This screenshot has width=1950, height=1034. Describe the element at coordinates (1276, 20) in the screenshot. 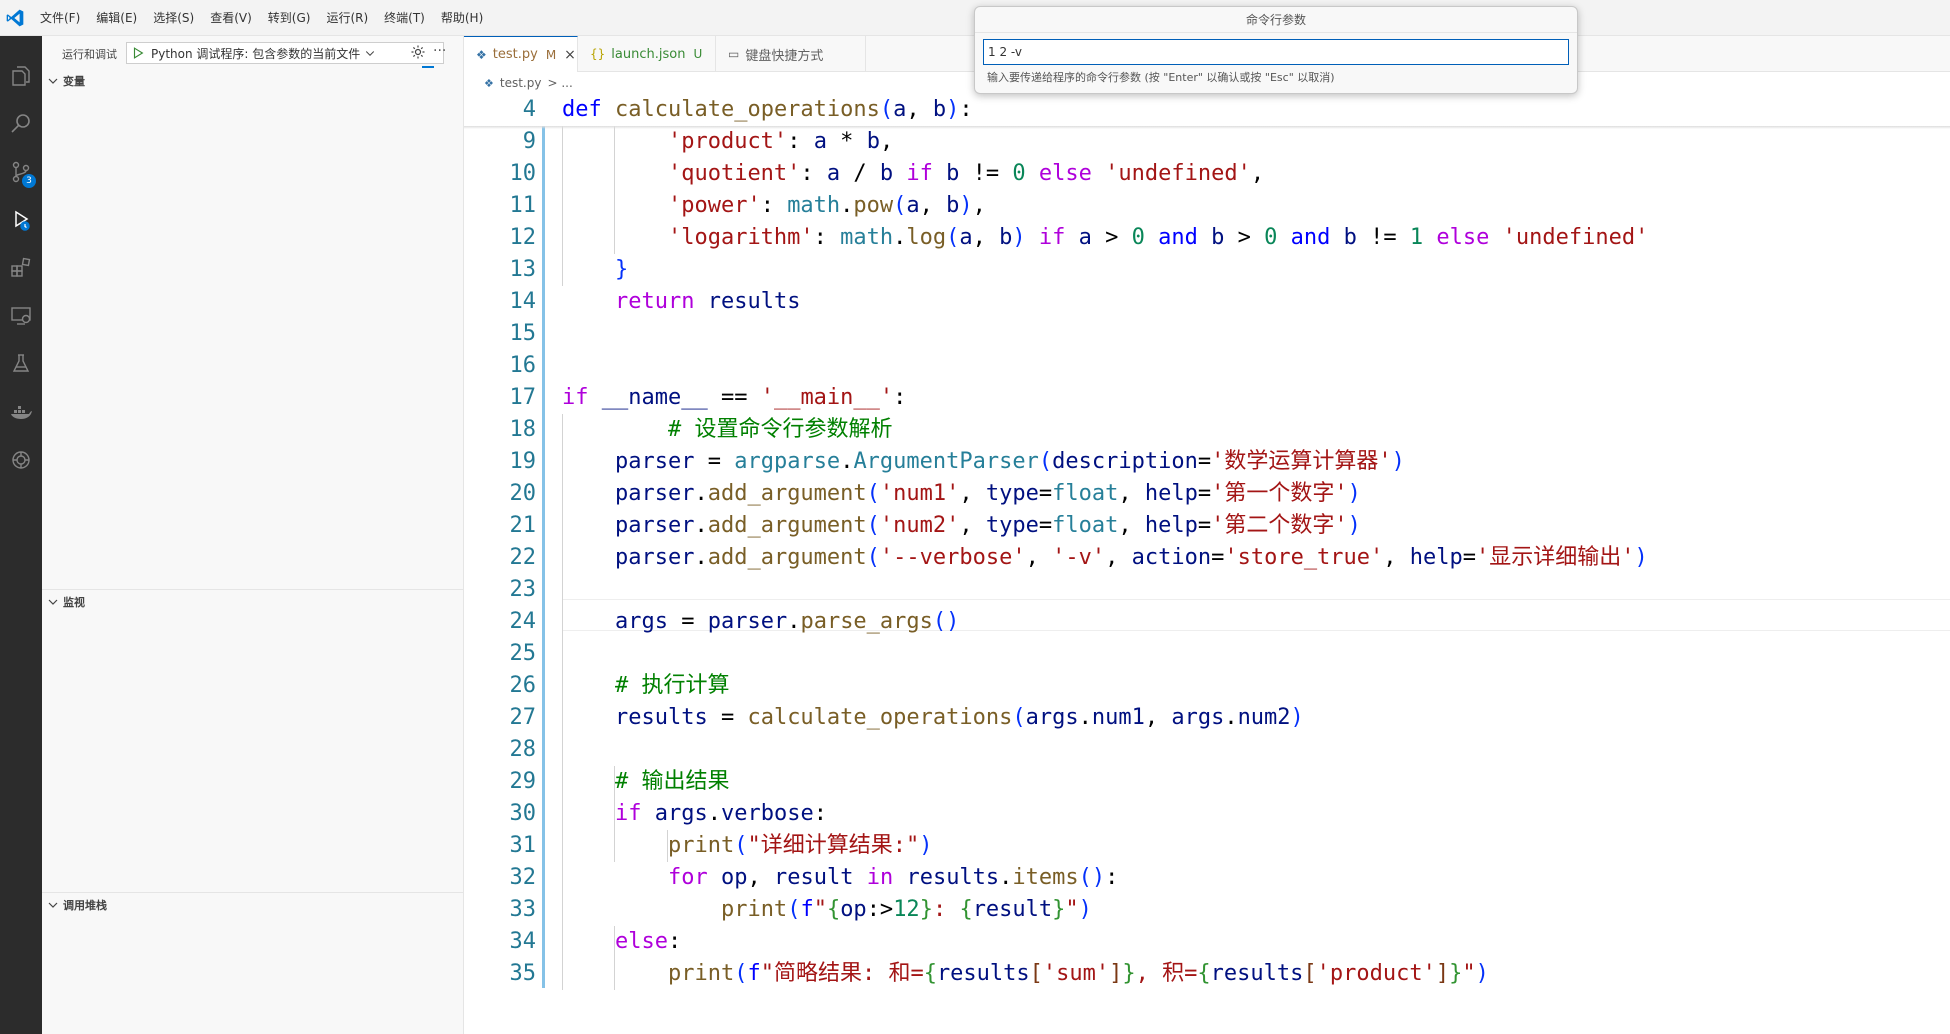

I see `quick-input-title: 命令行参数` at that location.